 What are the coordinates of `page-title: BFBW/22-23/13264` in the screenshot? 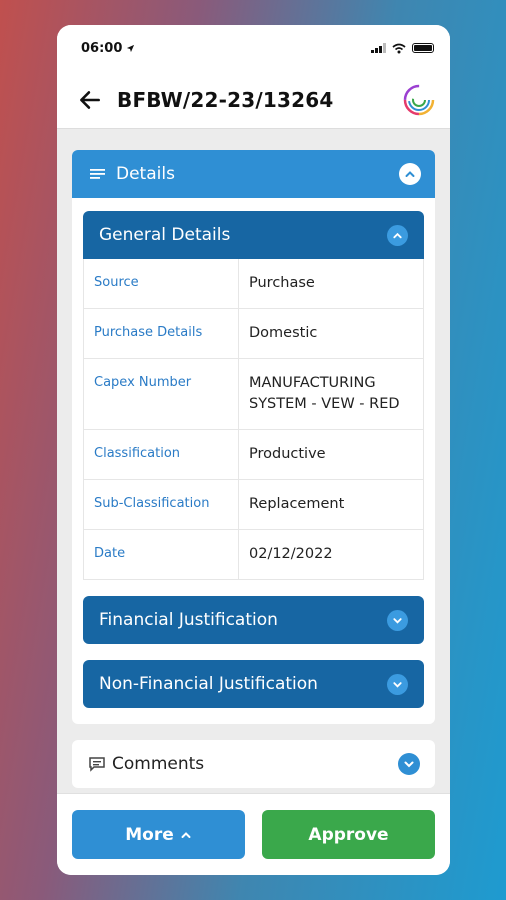 It's located at (225, 99).